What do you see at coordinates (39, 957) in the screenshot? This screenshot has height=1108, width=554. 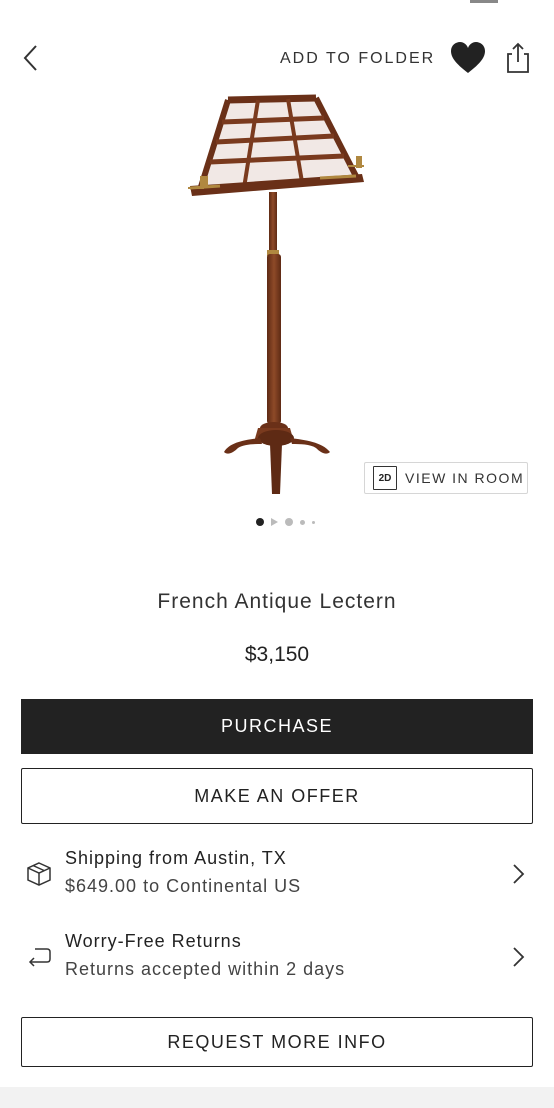 I see `return-arrow-icon` at bounding box center [39, 957].